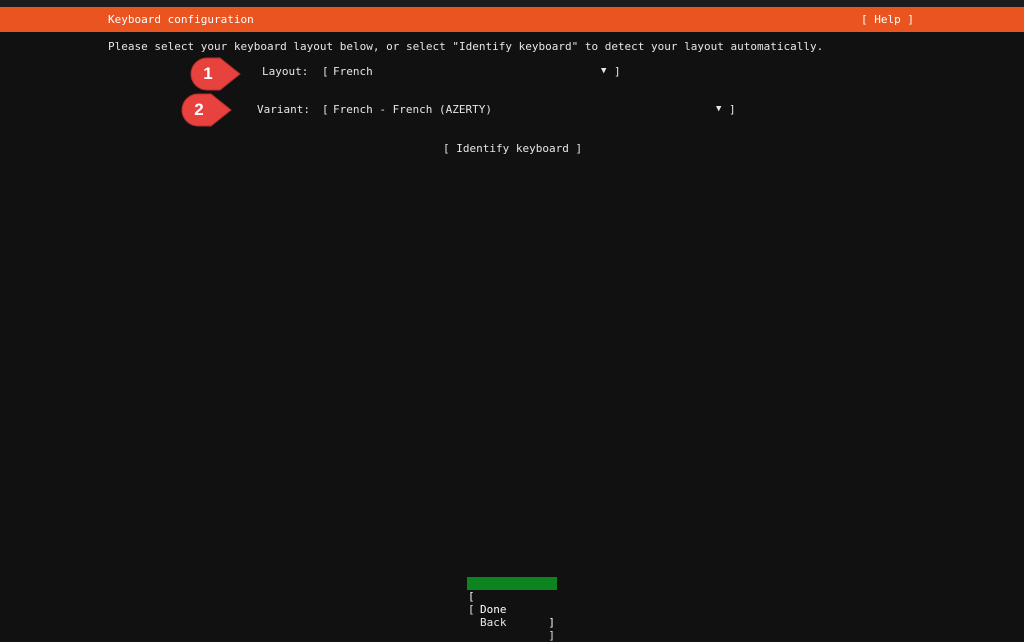 The width and height of the screenshot is (1024, 642). I want to click on back-label: Back, so click(493, 622).